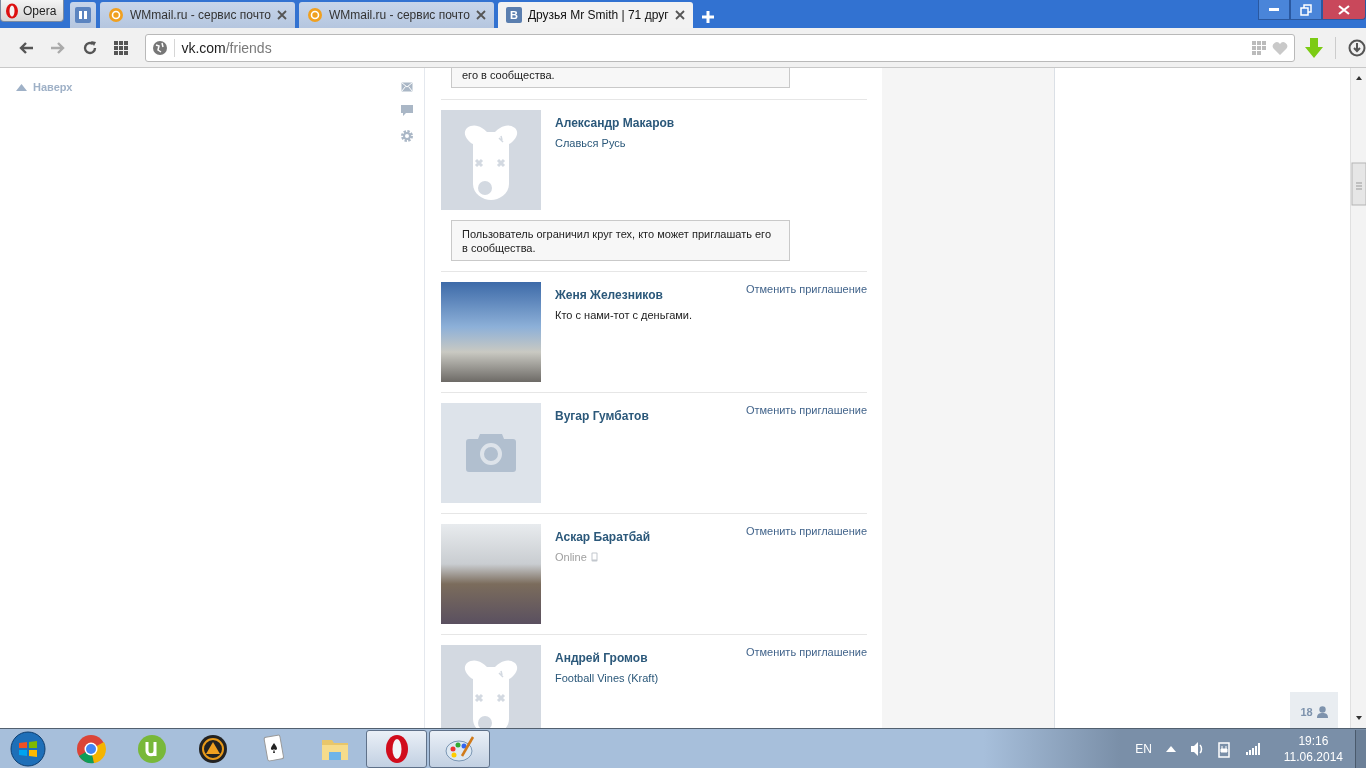  I want to click on chat-bubble-icon, so click(407, 111).